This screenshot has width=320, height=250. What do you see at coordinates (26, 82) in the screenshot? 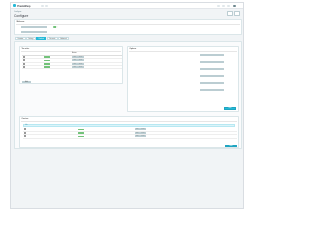
I see `add-button: Add` at bounding box center [26, 82].